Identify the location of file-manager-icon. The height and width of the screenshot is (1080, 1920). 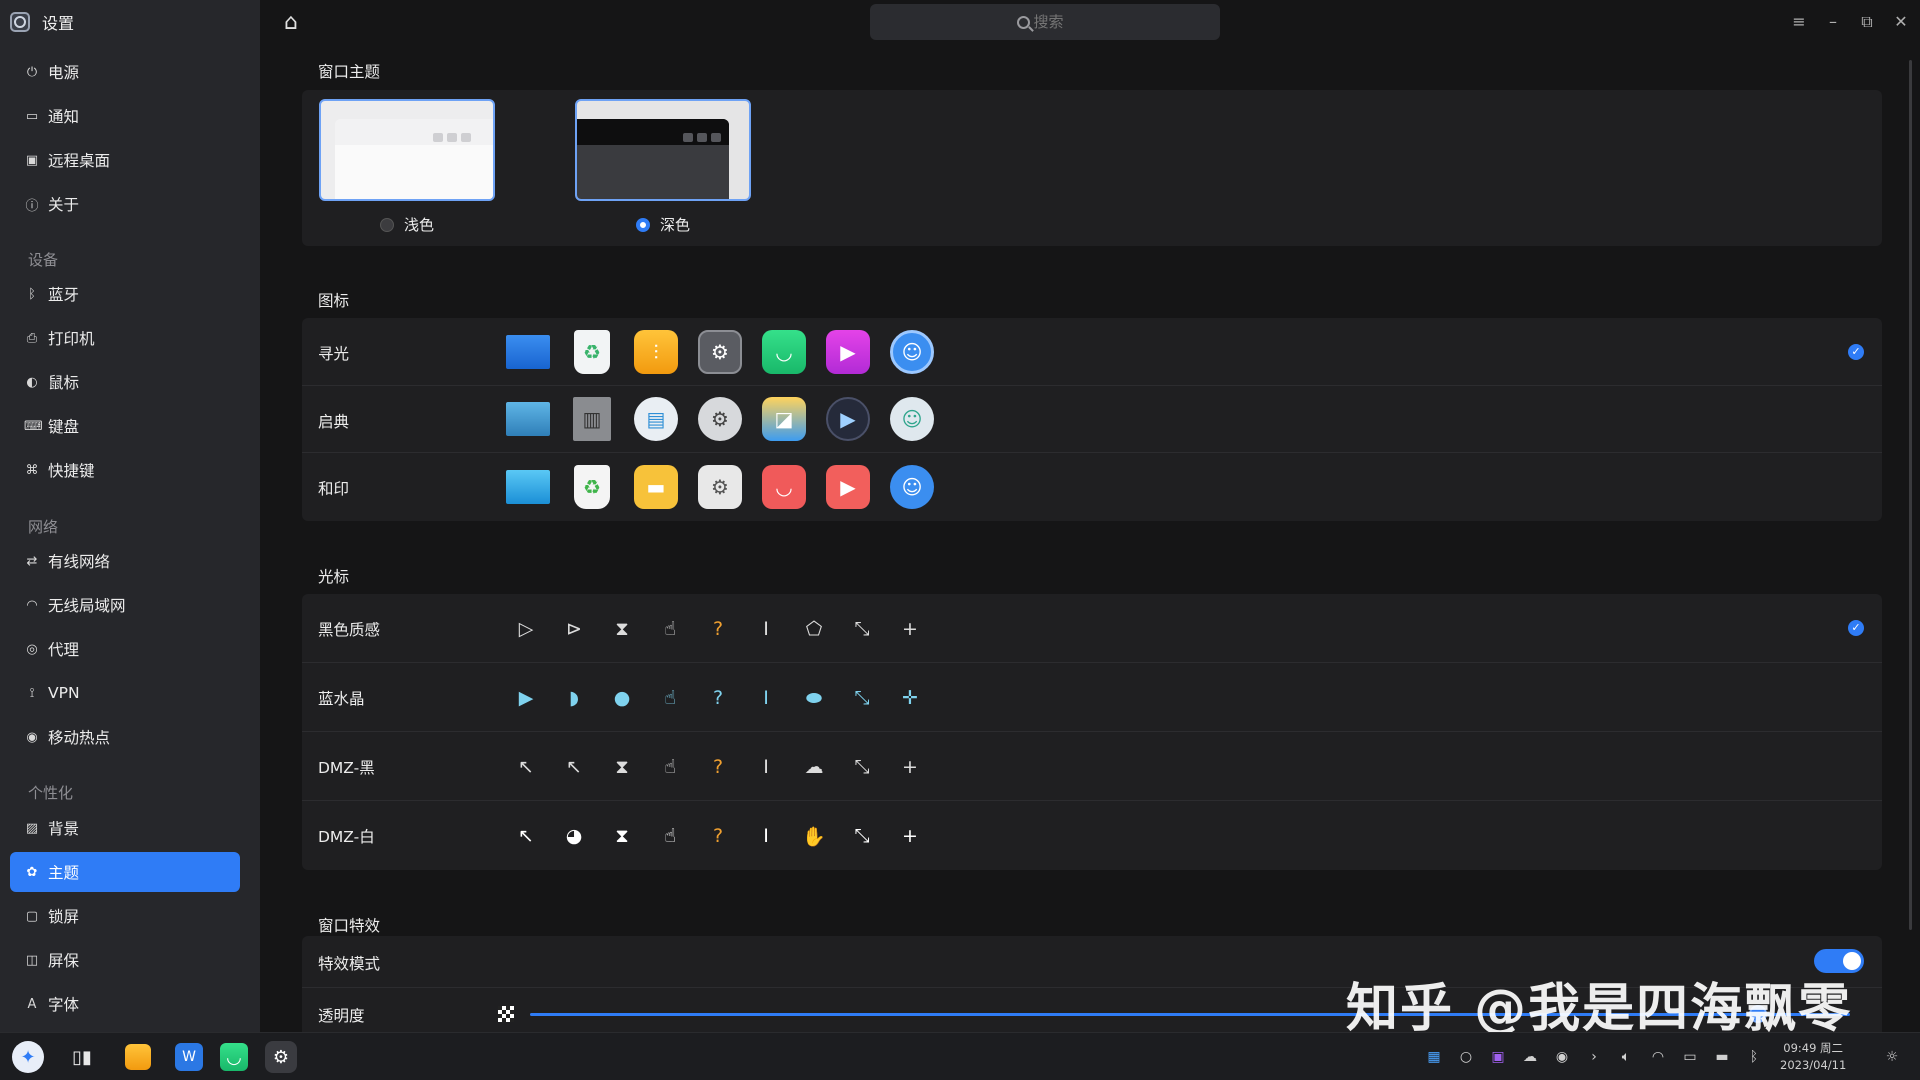
(138, 1057).